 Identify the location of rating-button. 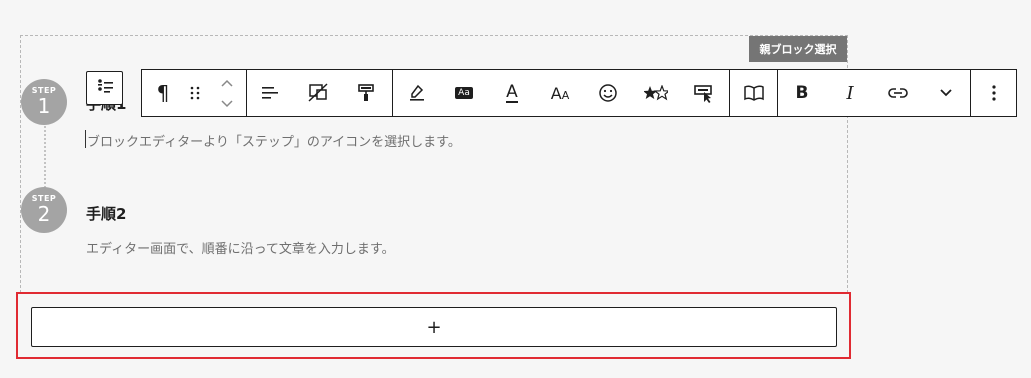
(656, 93).